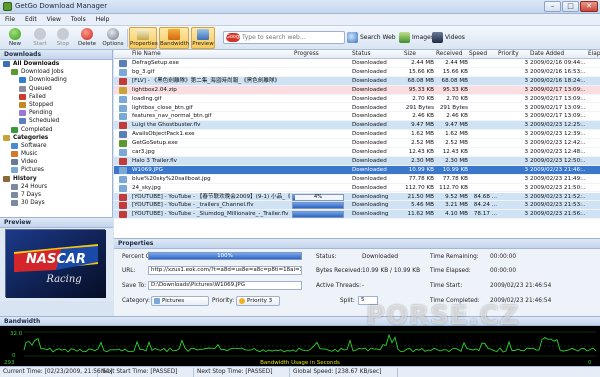 The image size is (600, 377). Describe the element at coordinates (44, 121) in the screenshot. I see `tree-item-label: Scheduled` at that location.